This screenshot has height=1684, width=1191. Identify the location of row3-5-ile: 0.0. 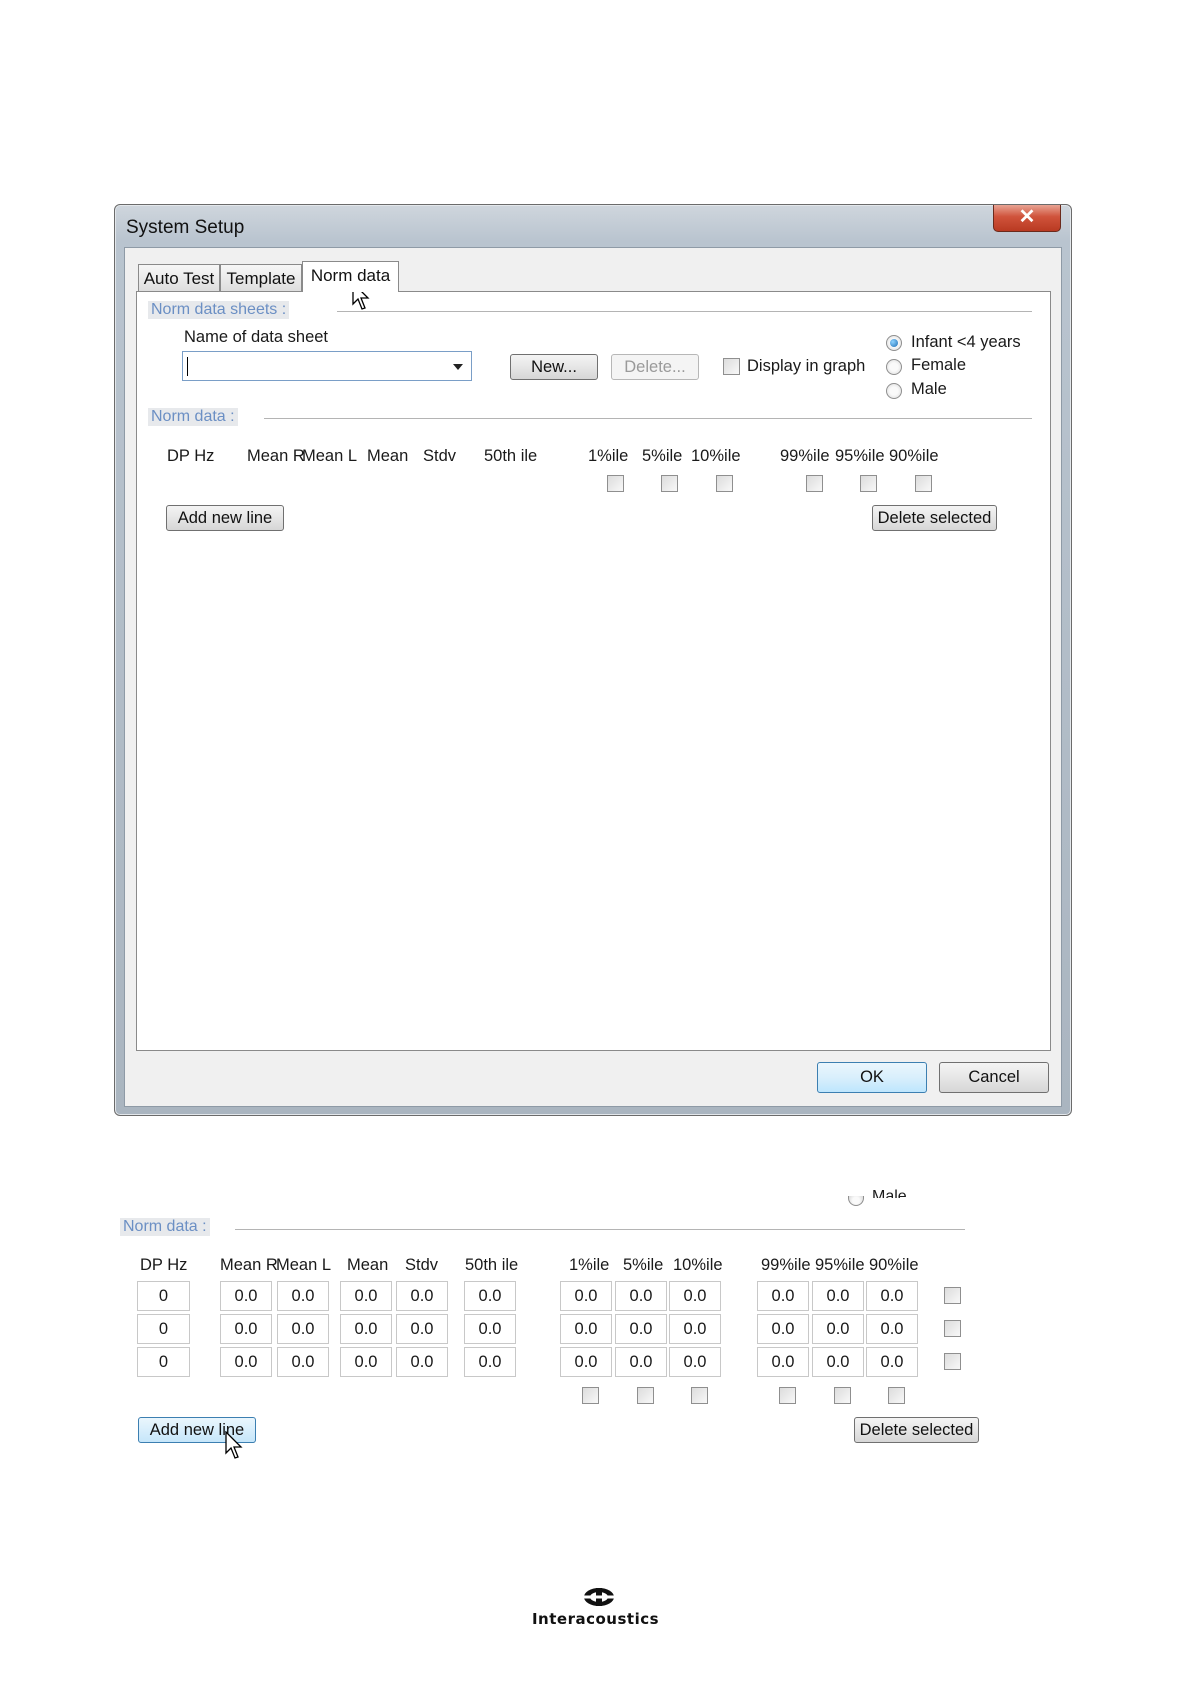
(641, 1362).